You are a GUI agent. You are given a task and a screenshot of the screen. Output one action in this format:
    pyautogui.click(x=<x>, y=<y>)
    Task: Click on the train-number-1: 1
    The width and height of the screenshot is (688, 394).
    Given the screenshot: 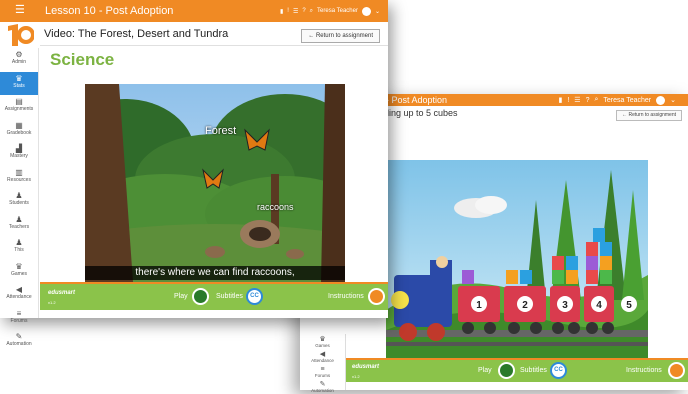 What is the action you would take?
    pyautogui.click(x=479, y=305)
    